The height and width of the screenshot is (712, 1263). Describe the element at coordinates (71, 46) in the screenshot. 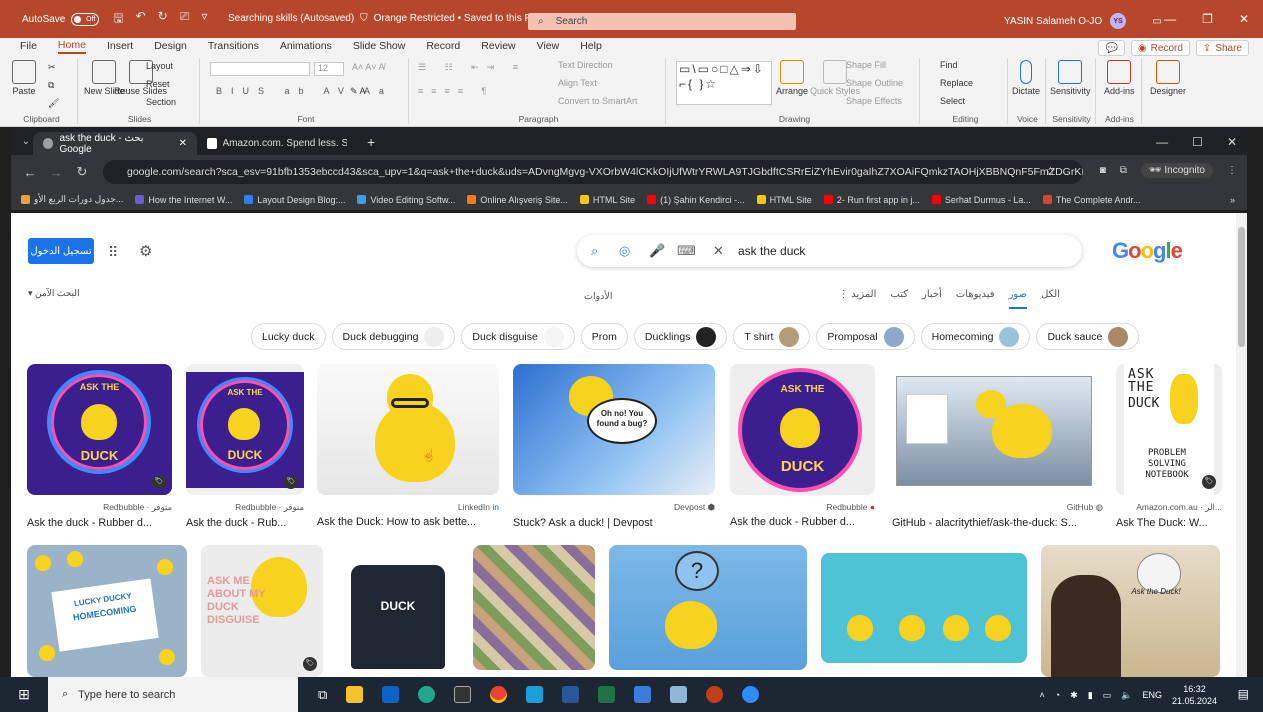

I see `tab-home: Home` at that location.